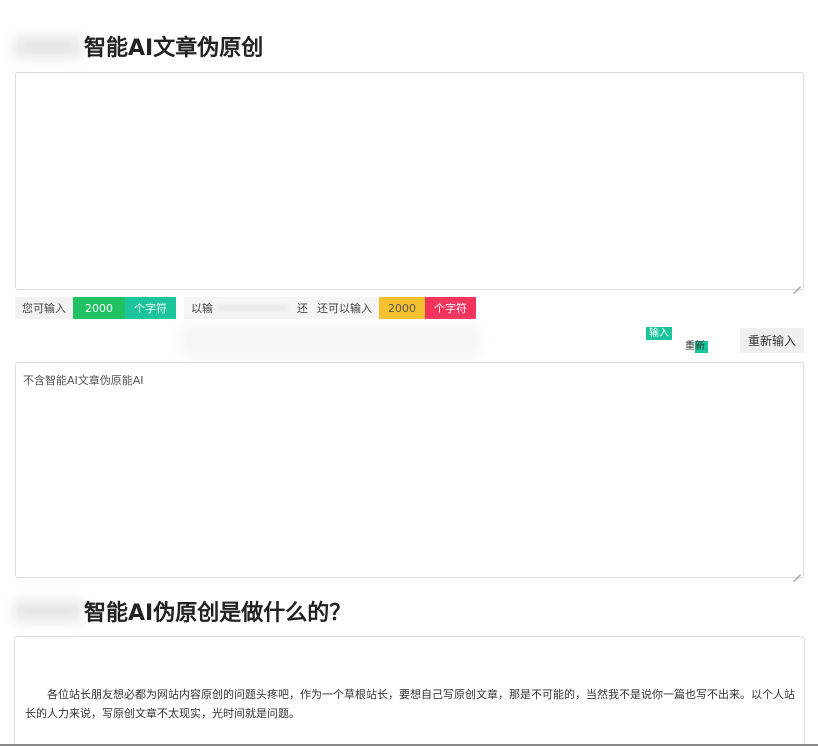 The image size is (818, 746). I want to click on can-input-label: 您可输入, so click(44, 308).